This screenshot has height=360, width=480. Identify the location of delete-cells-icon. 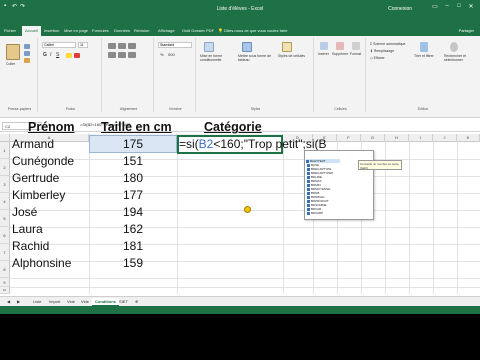
(340, 46).